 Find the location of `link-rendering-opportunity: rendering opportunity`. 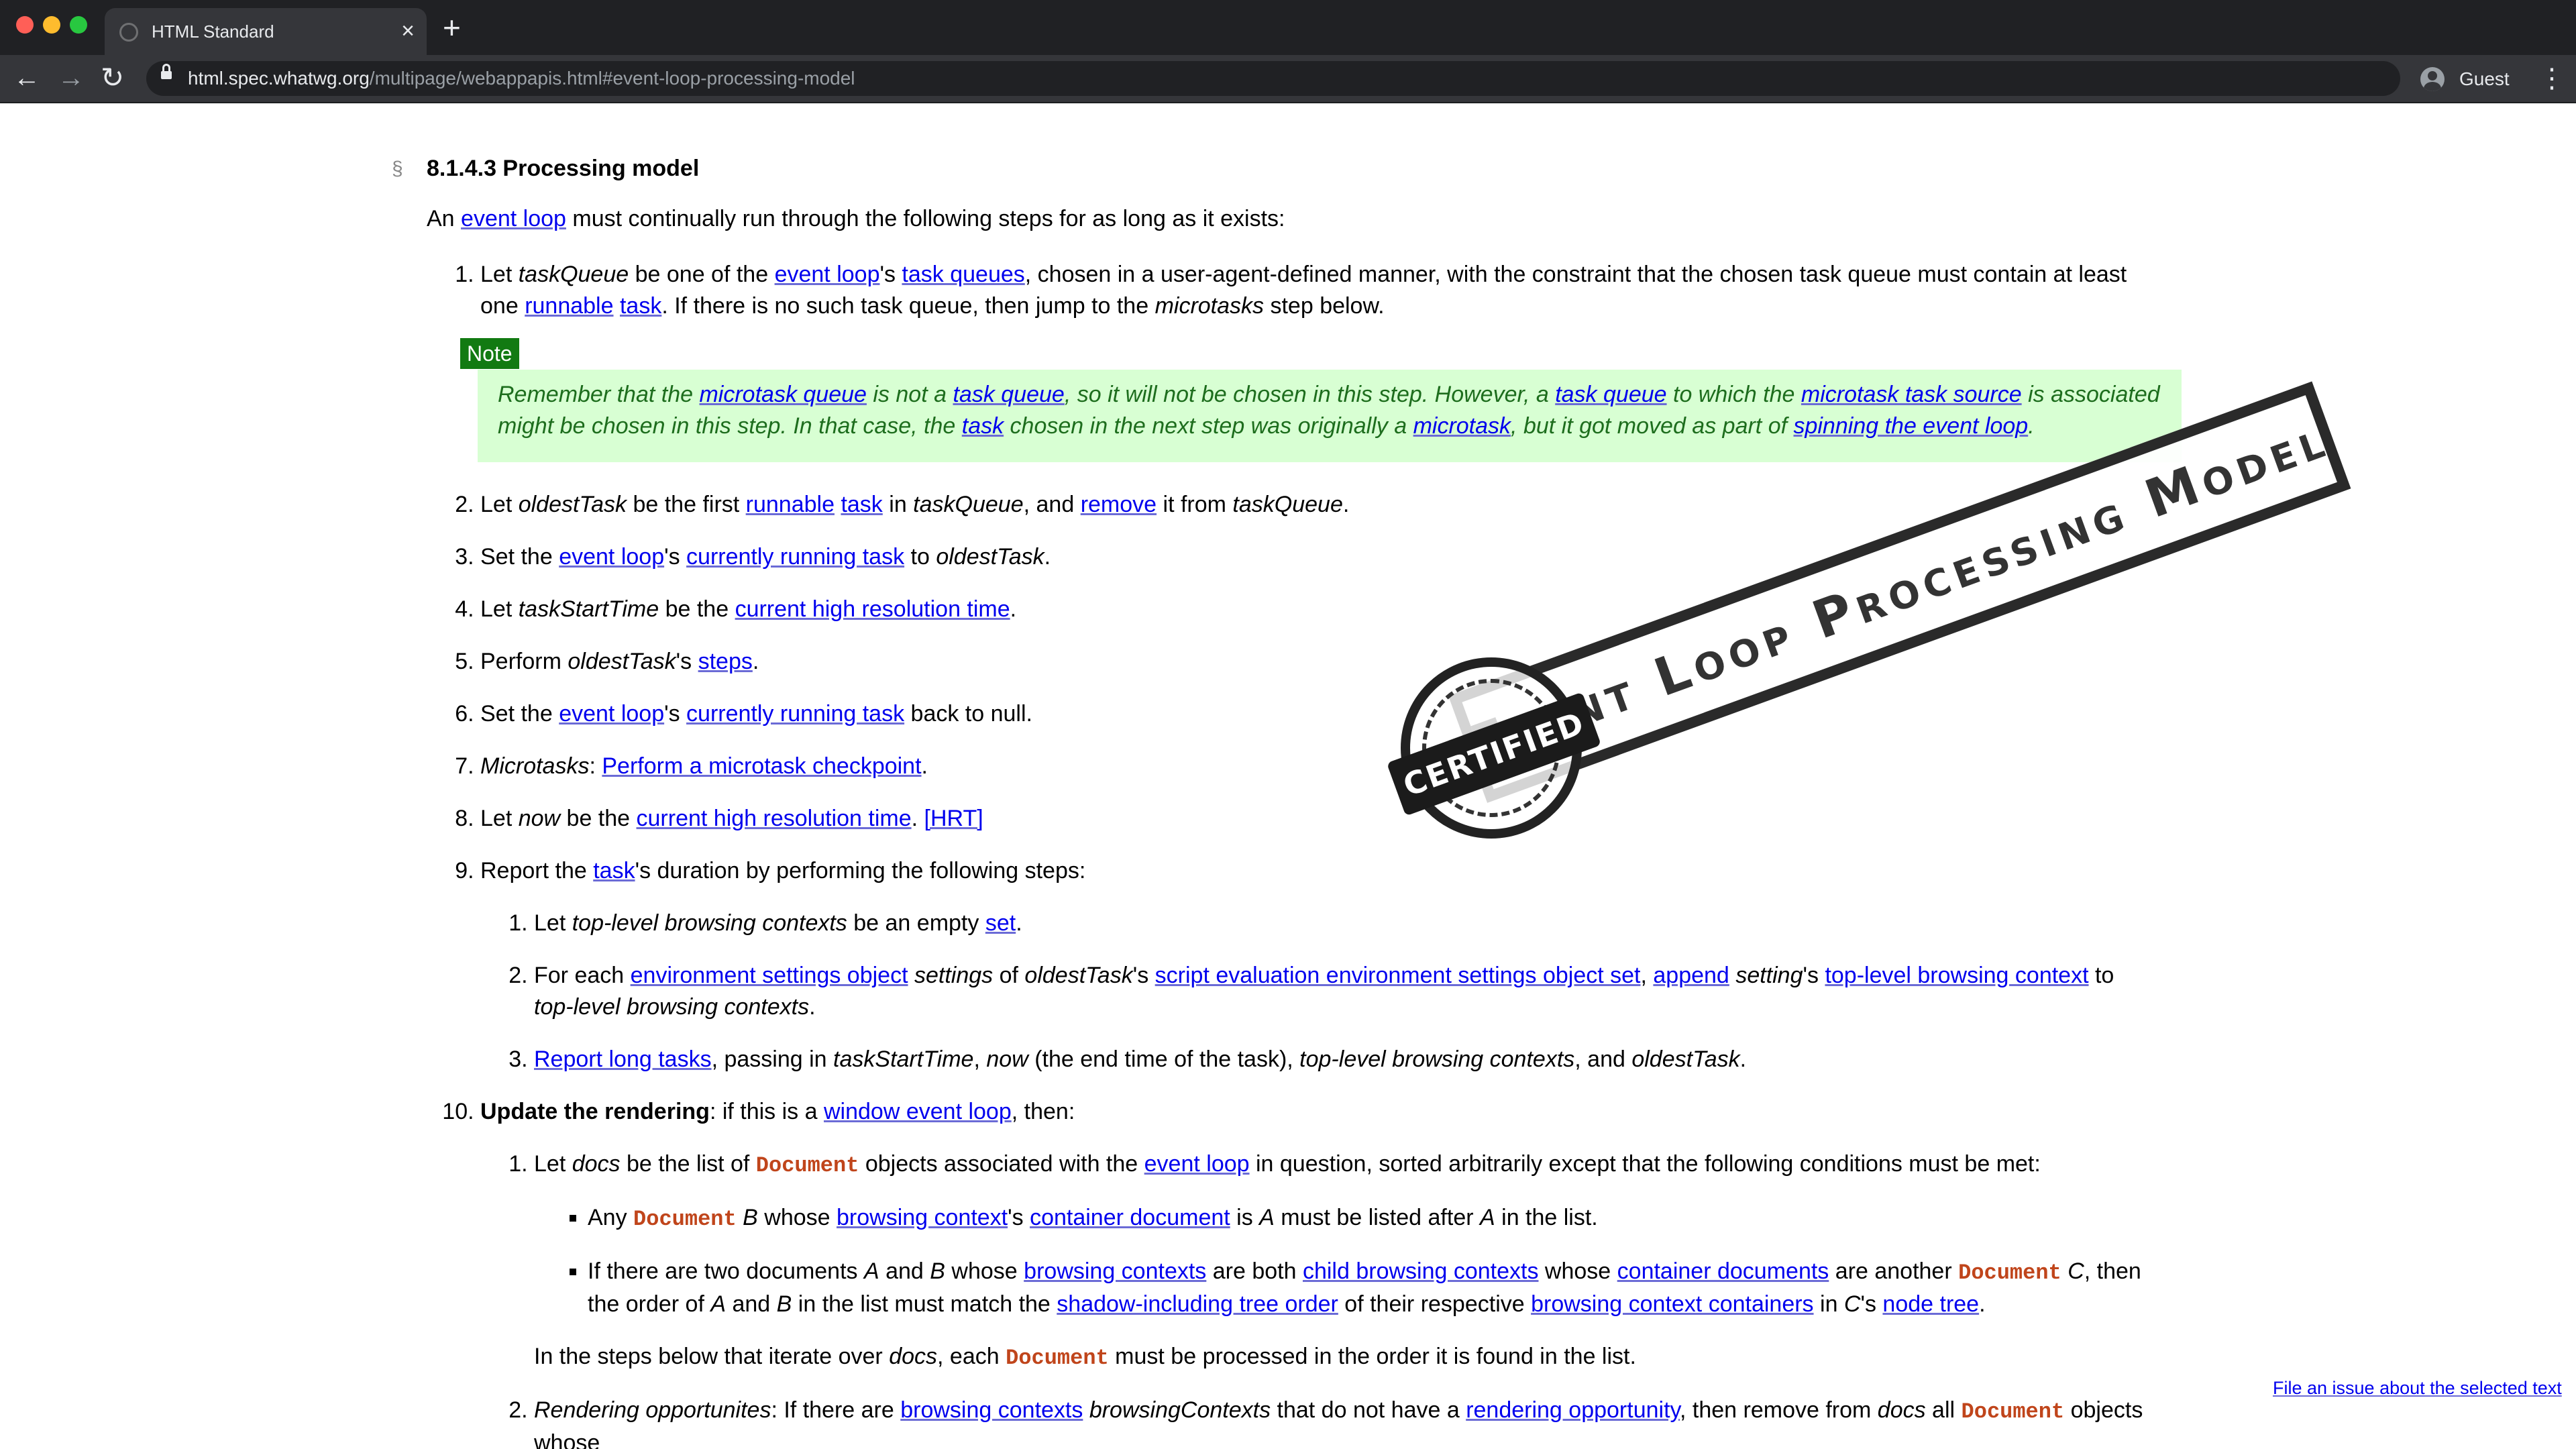

link-rendering-opportunity: rendering opportunity is located at coordinates (1573, 1410).